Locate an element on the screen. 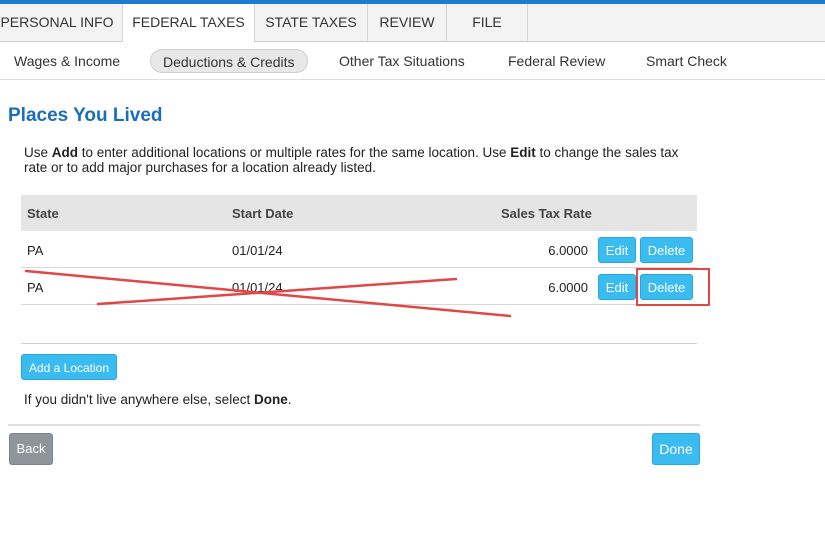  footer-divider is located at coordinates (354, 425).